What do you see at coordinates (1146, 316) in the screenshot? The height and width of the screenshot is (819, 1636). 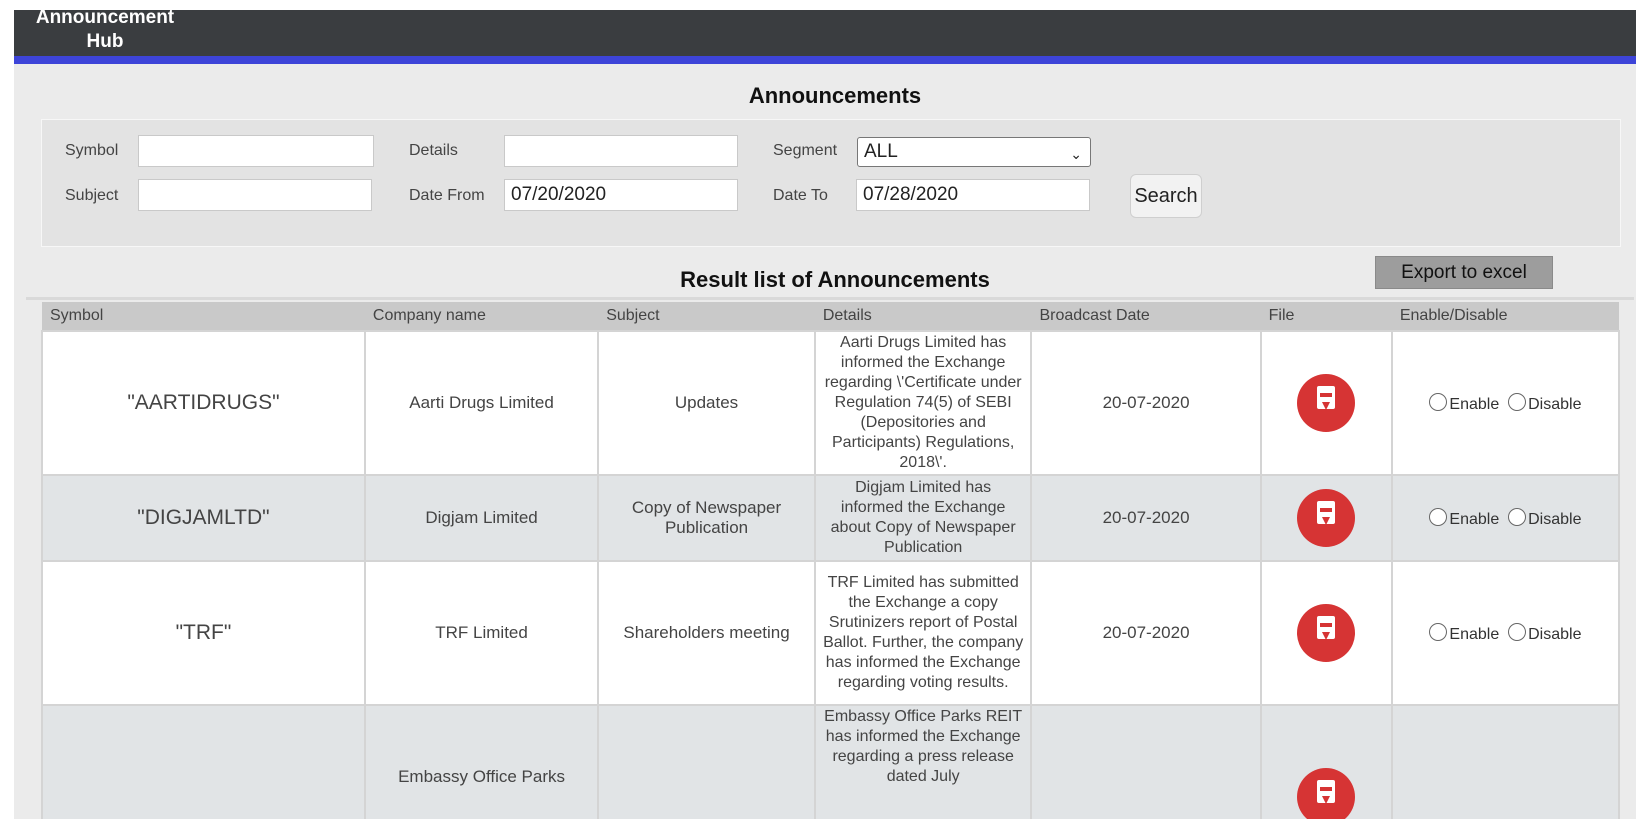 I see `column-header: Broadcast Date` at bounding box center [1146, 316].